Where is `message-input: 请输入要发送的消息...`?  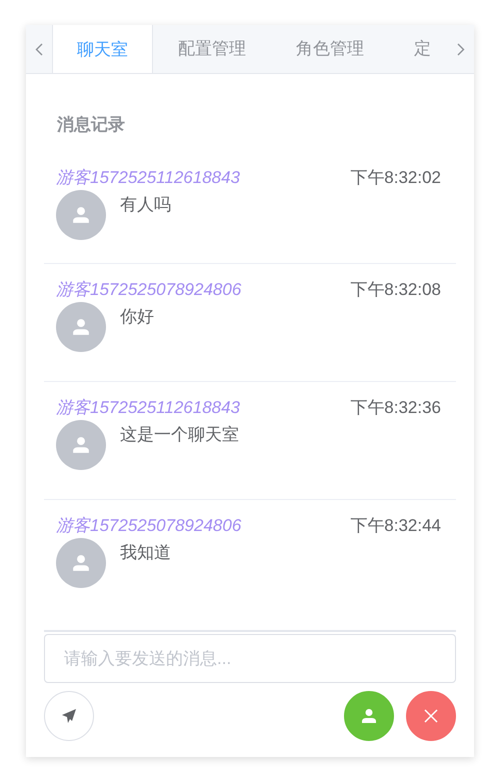
message-input: 请输入要发送的消息... is located at coordinates (250, 658).